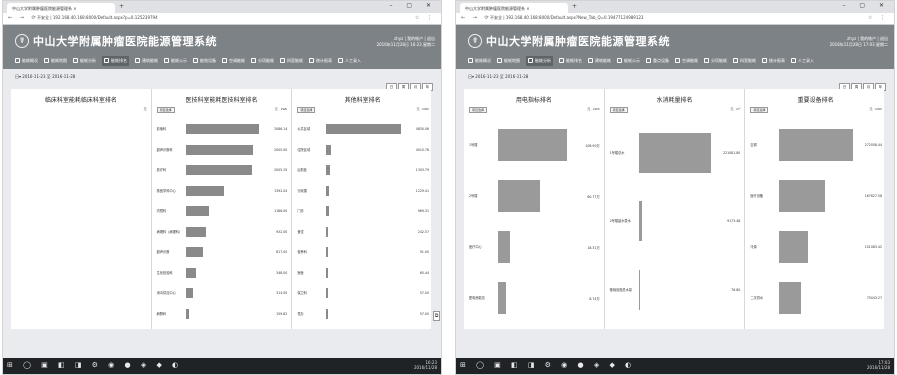  What do you see at coordinates (423, 231) in the screenshot?
I see `row-value: 242.57` at bounding box center [423, 231].